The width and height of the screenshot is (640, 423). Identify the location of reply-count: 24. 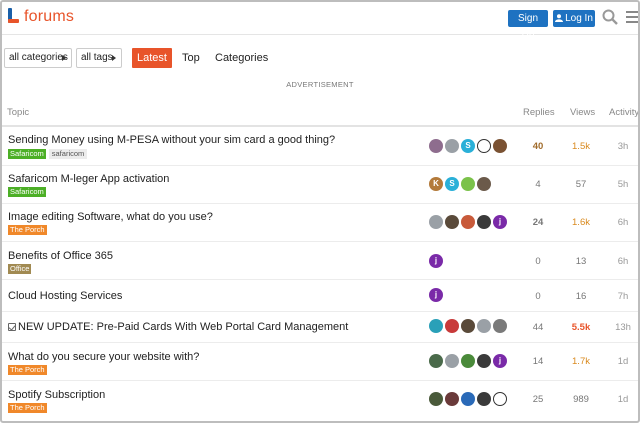
(538, 222).